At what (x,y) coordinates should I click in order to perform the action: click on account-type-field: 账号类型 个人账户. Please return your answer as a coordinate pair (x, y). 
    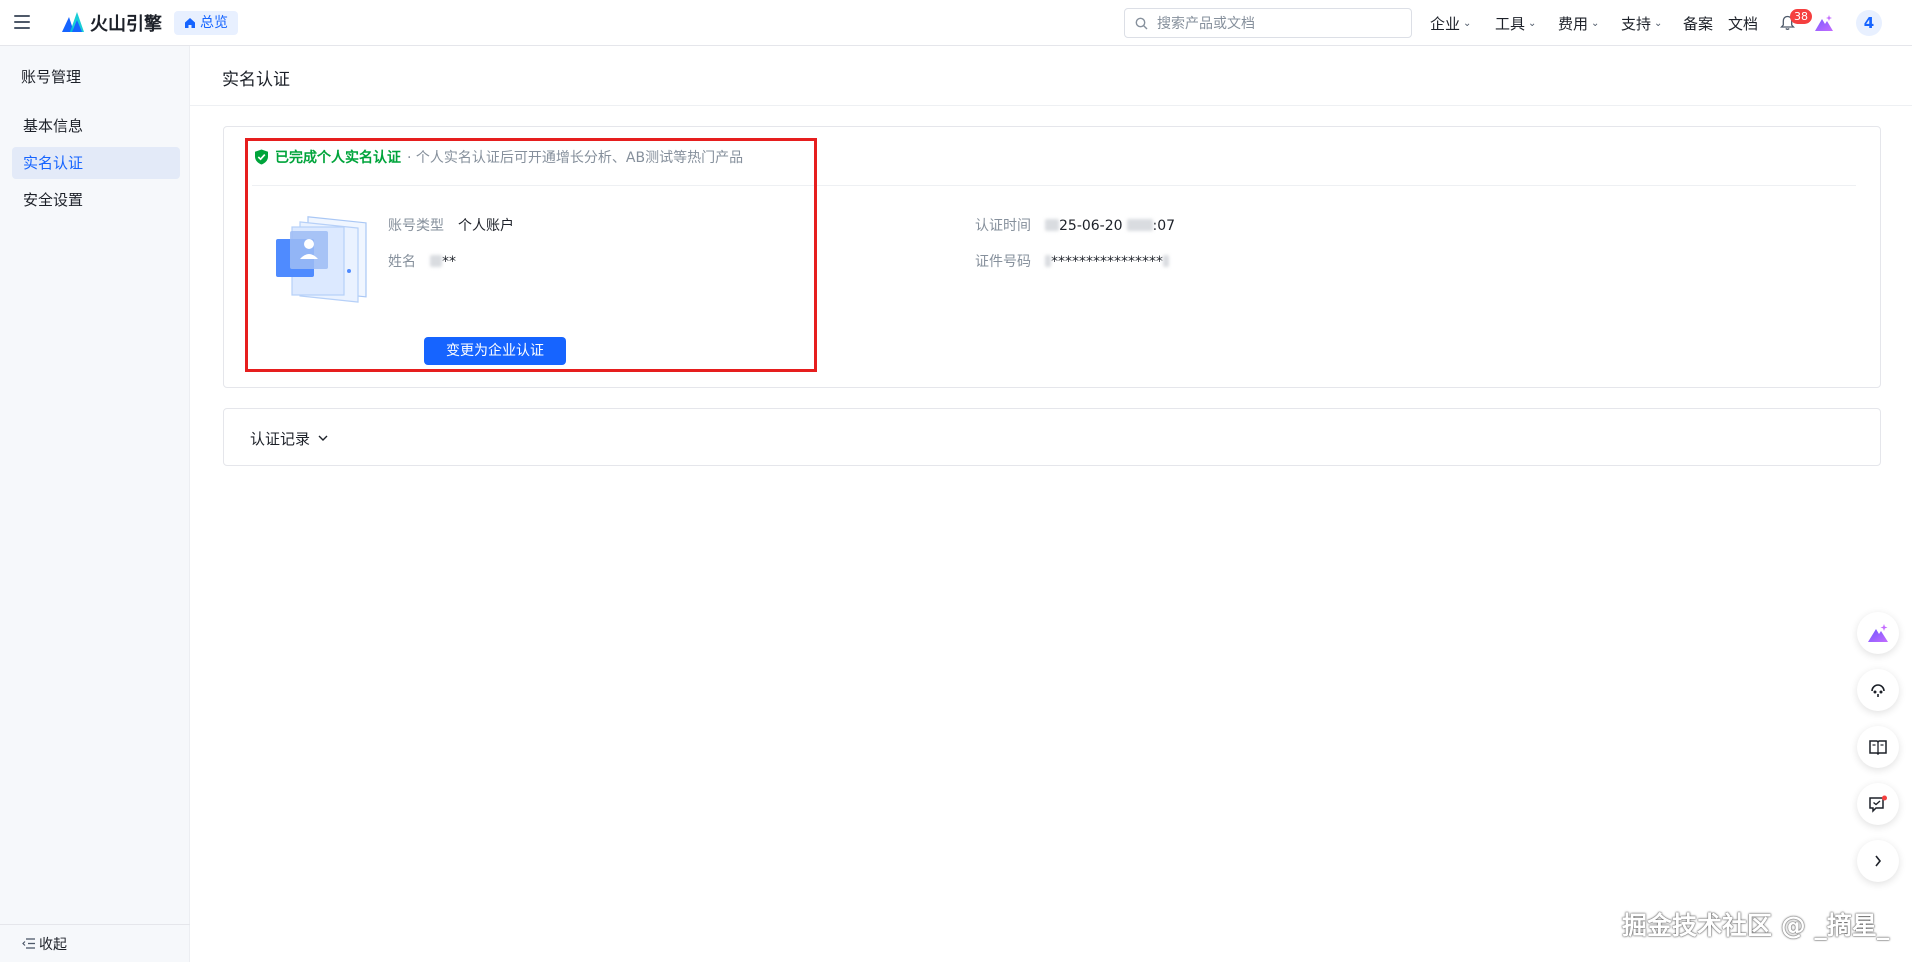
    Looking at the image, I should click on (451, 225).